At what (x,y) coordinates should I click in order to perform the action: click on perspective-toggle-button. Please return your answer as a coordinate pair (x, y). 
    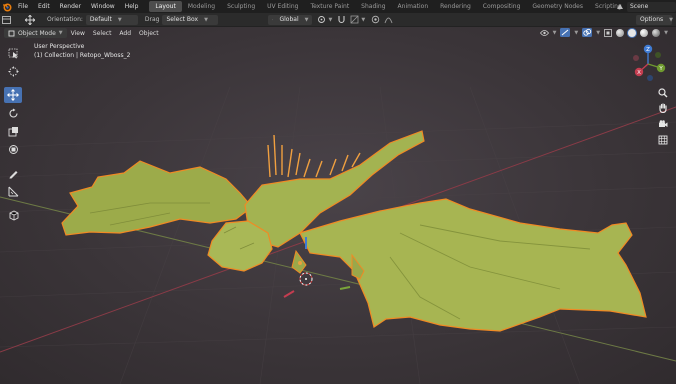
    Looking at the image, I should click on (663, 140).